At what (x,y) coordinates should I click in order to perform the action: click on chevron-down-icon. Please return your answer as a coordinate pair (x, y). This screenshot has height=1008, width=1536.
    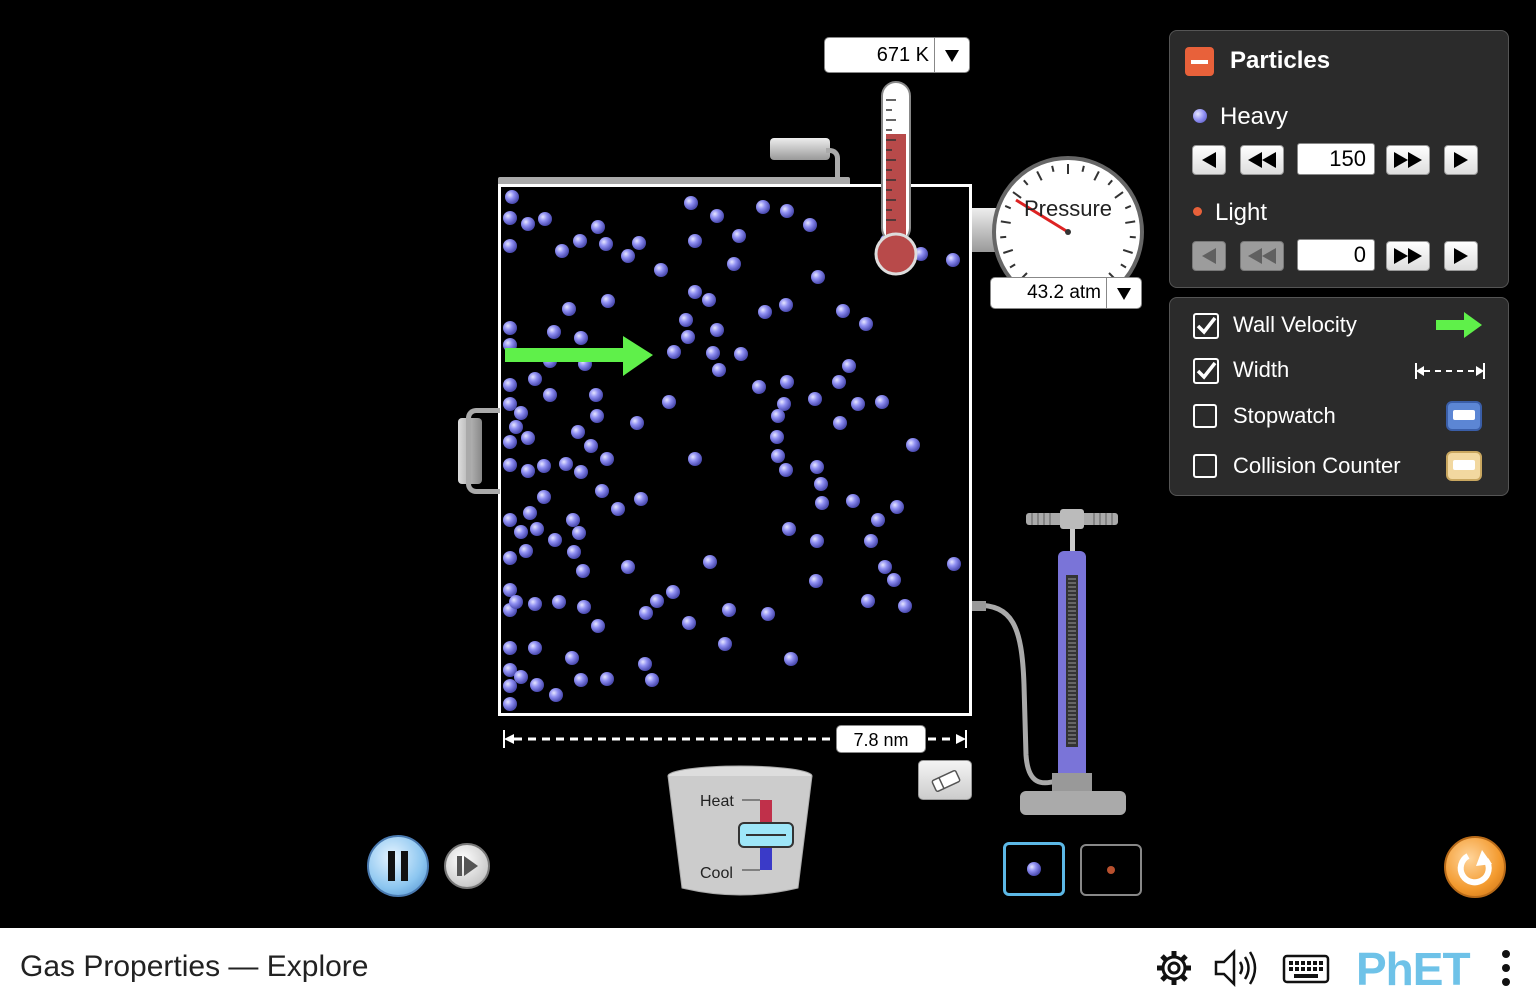
    Looking at the image, I should click on (1124, 294).